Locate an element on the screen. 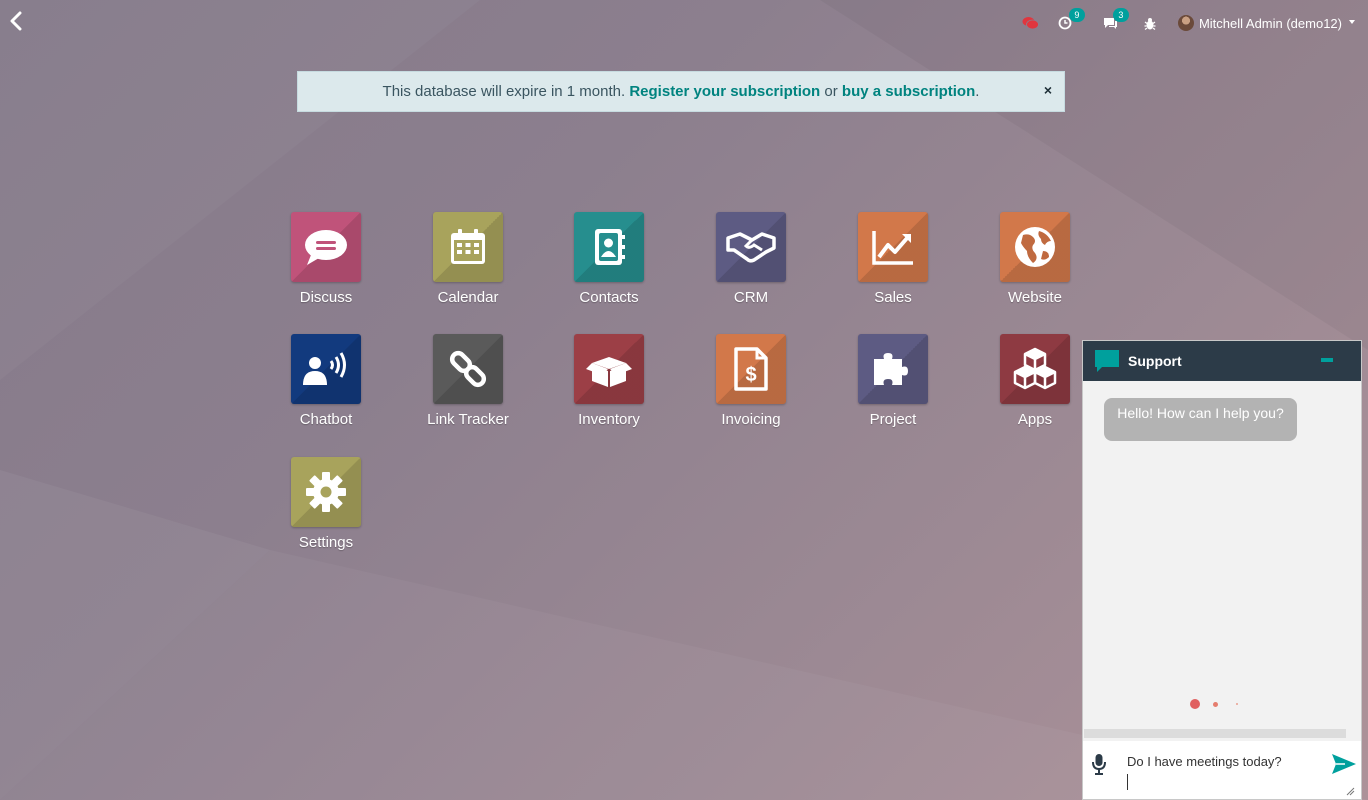 This screenshot has height=800, width=1368. banner-text: This database will expire in 1 month. is located at coordinates (504, 91).